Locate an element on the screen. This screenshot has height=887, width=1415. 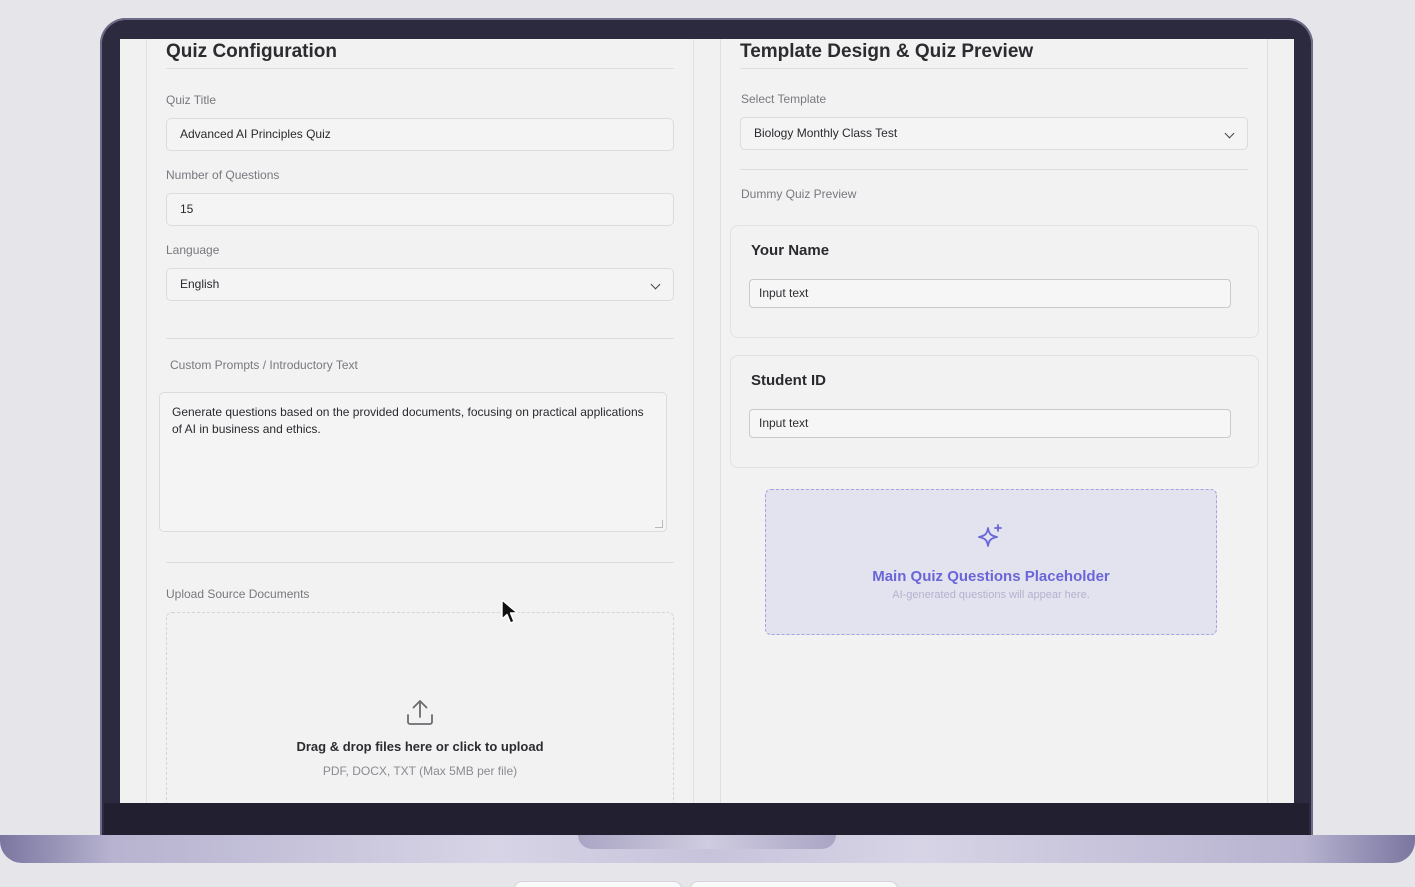
mouse-pointer-icon is located at coordinates (510, 611).